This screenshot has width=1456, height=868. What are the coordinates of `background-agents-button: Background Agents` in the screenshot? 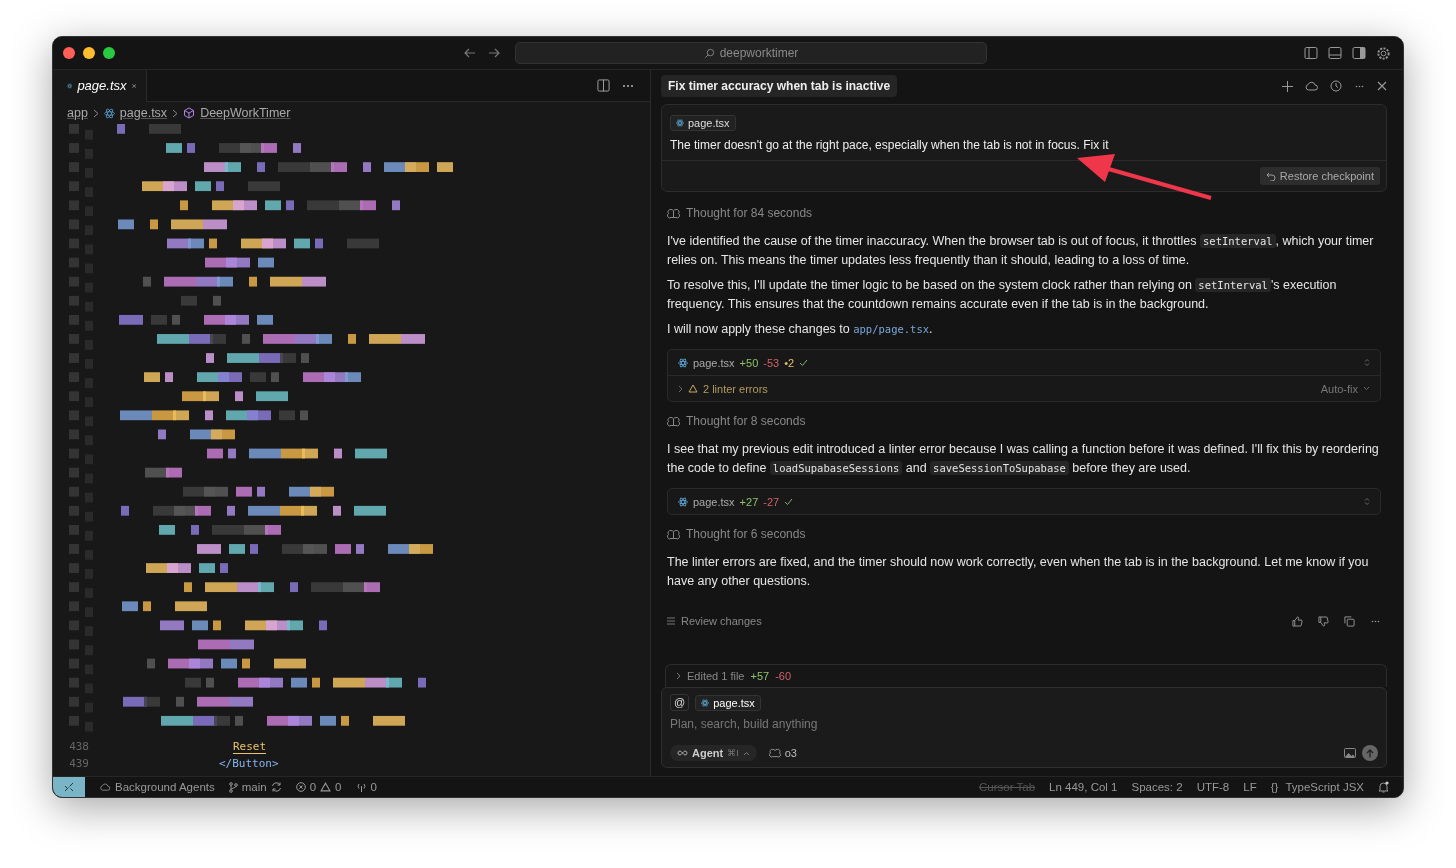 It's located at (157, 787).